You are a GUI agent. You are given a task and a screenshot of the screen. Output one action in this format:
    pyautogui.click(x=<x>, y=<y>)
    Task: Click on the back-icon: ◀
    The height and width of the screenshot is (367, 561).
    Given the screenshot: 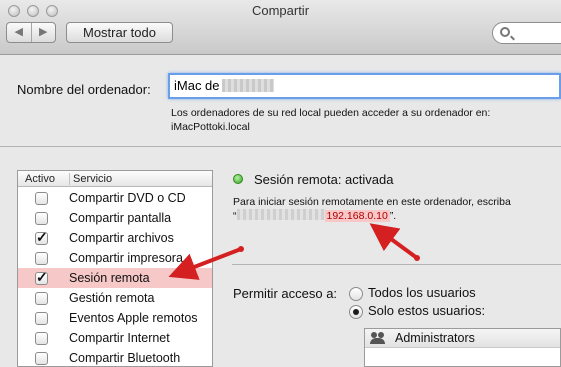 What is the action you would take?
    pyautogui.click(x=19, y=32)
    